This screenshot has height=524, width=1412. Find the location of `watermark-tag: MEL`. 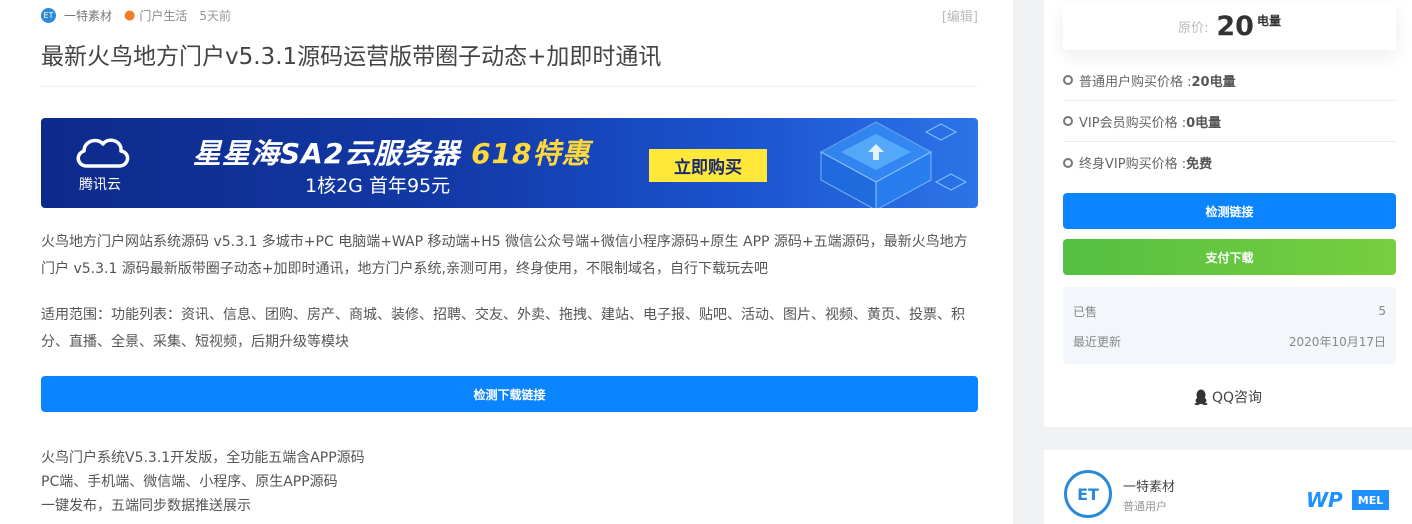

watermark-tag: MEL is located at coordinates (1370, 500).